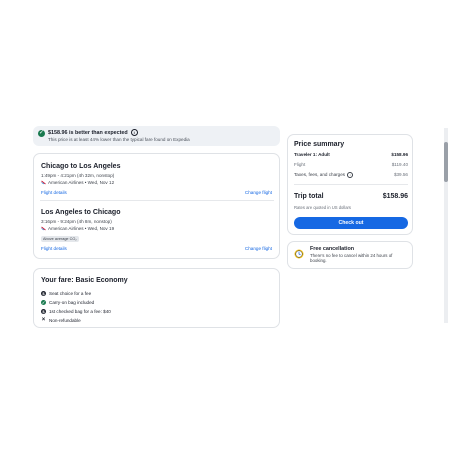 This screenshot has height=450, width=450. Describe the element at coordinates (319, 144) in the screenshot. I see `price-summary-title: Price summary` at that location.